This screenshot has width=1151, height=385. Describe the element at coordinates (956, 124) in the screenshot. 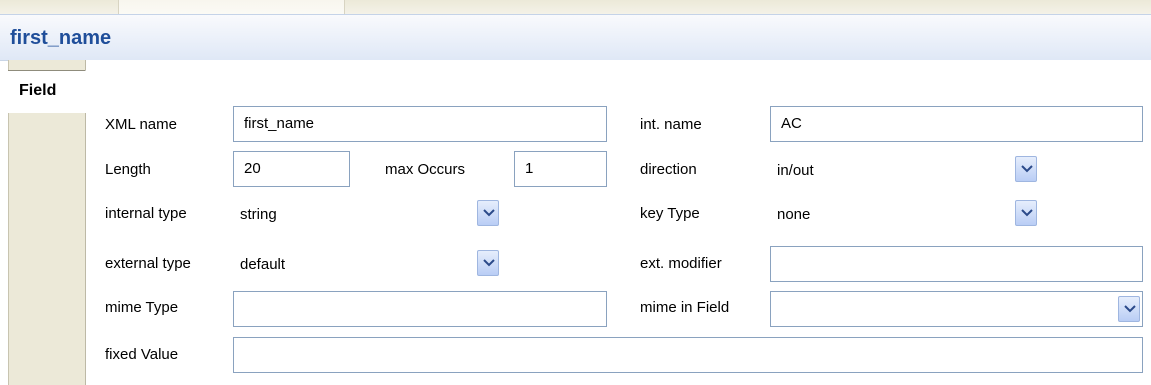

I see `int-name-input: AC` at that location.